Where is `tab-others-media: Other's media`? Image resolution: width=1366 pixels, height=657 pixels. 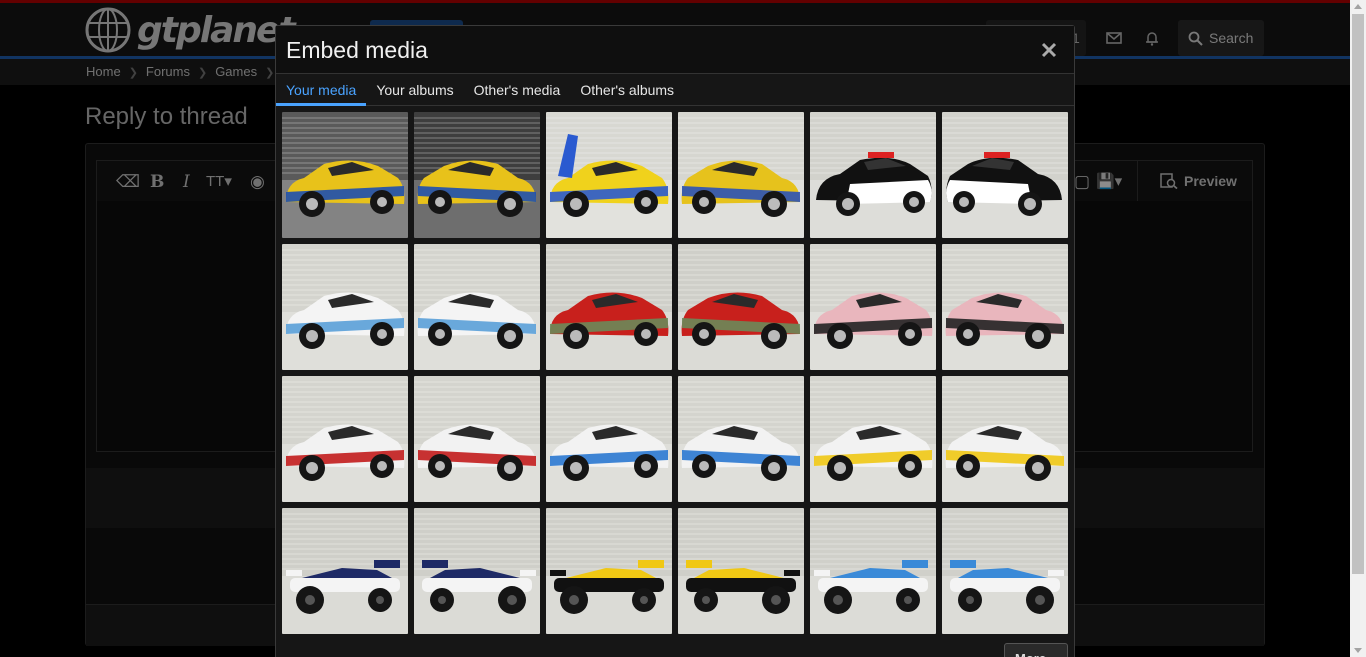 tab-others-media: Other's media is located at coordinates (517, 90).